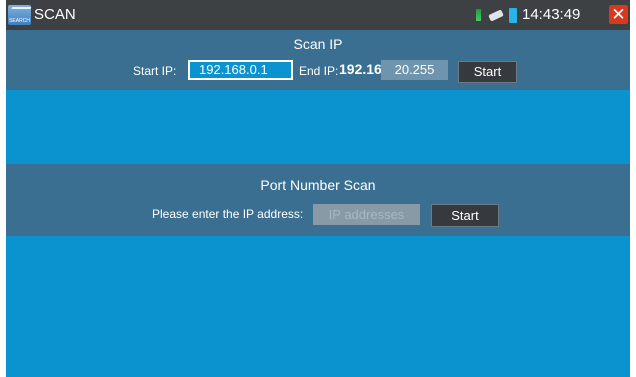  I want to click on port-scan-start-button: Start, so click(465, 215).